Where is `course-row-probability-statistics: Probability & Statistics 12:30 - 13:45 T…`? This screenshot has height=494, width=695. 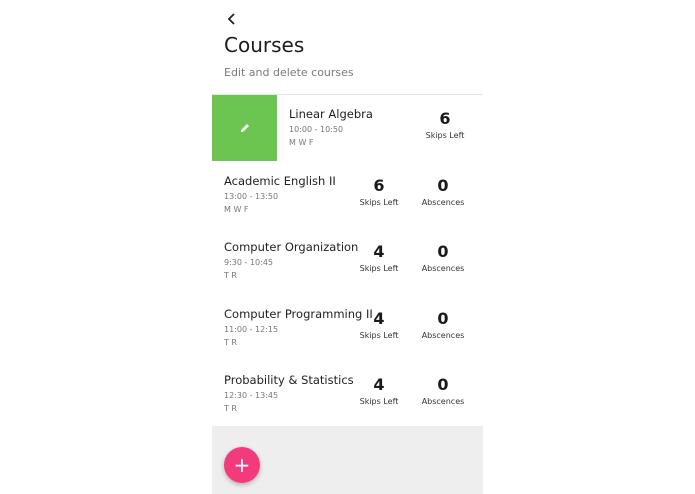 course-row-probability-statistics: Probability & Statistics 12:30 - 13:45 T… is located at coordinates (347, 394).